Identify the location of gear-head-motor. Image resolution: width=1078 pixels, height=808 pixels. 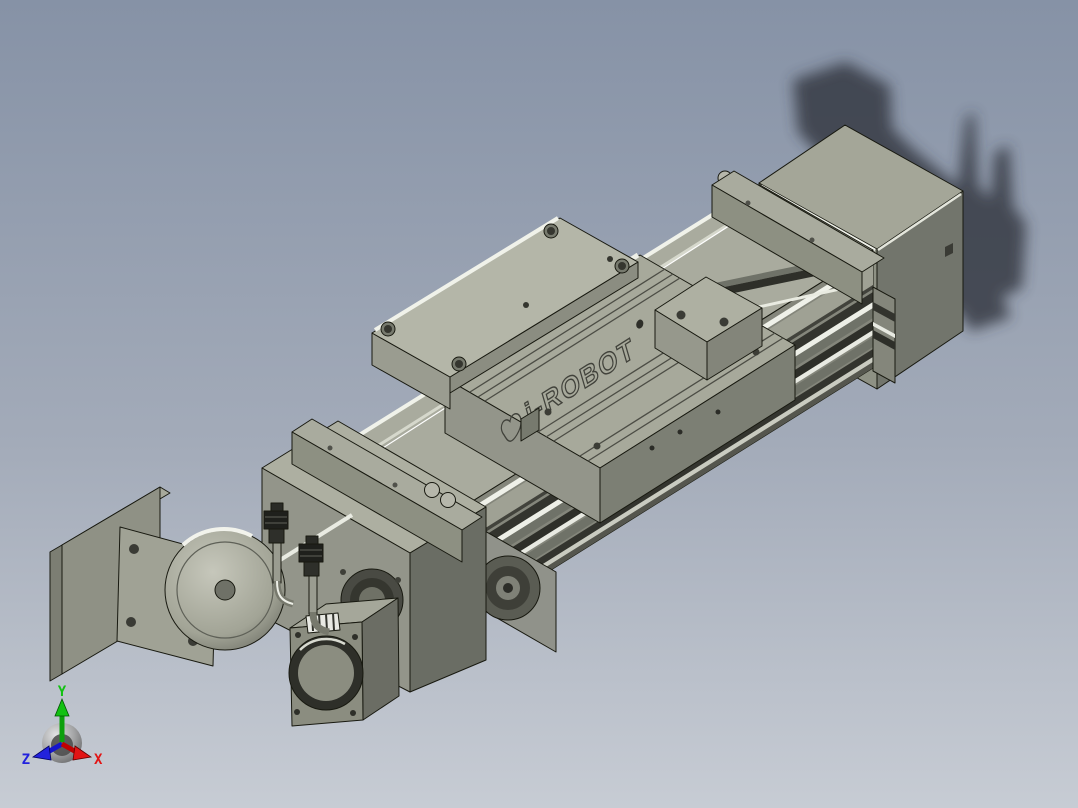
(344, 662).